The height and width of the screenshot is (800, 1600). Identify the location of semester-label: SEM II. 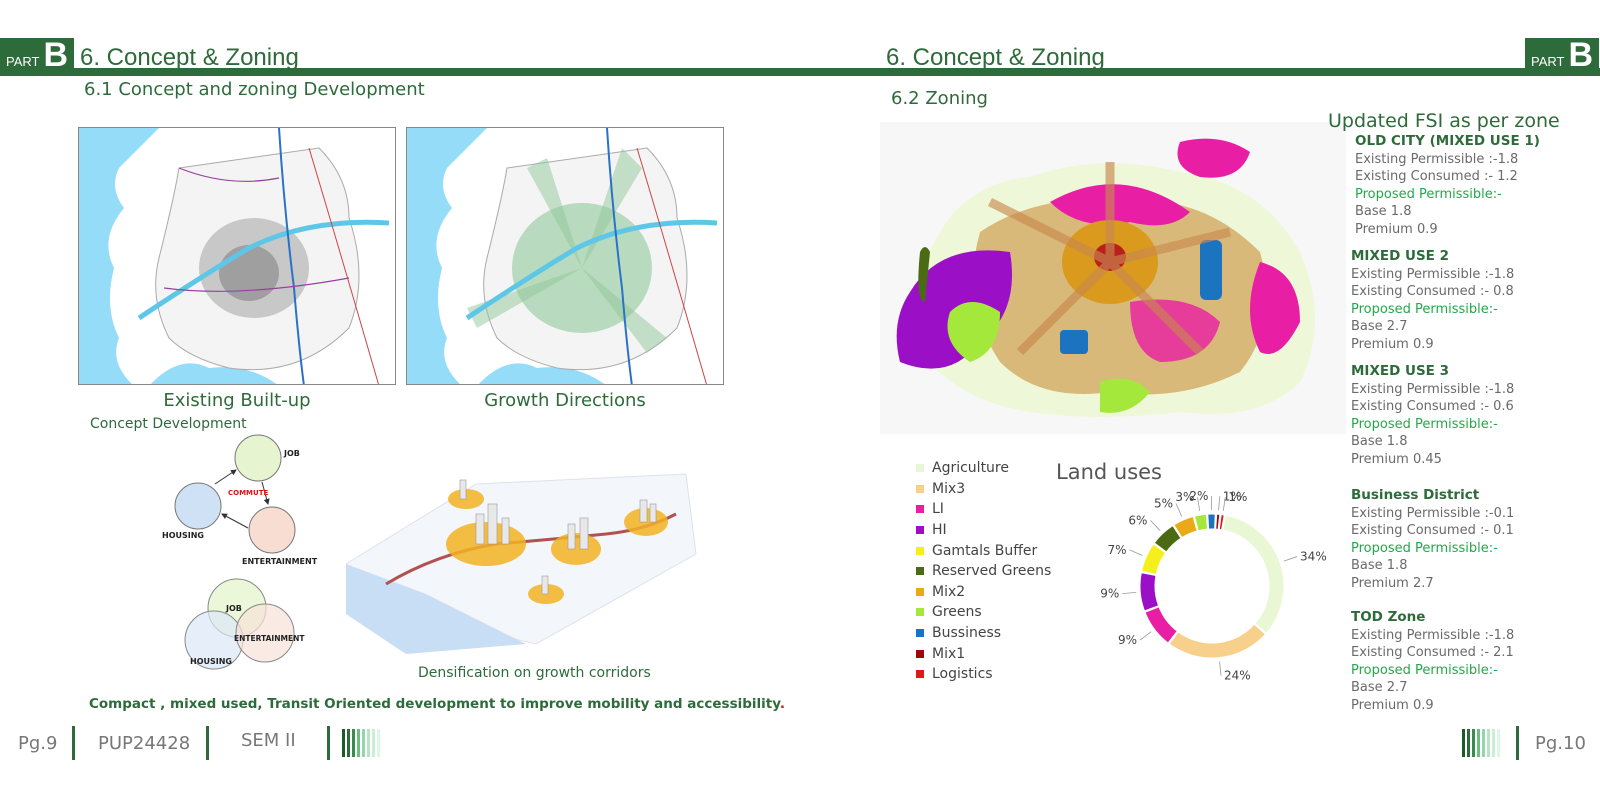
(268, 740).